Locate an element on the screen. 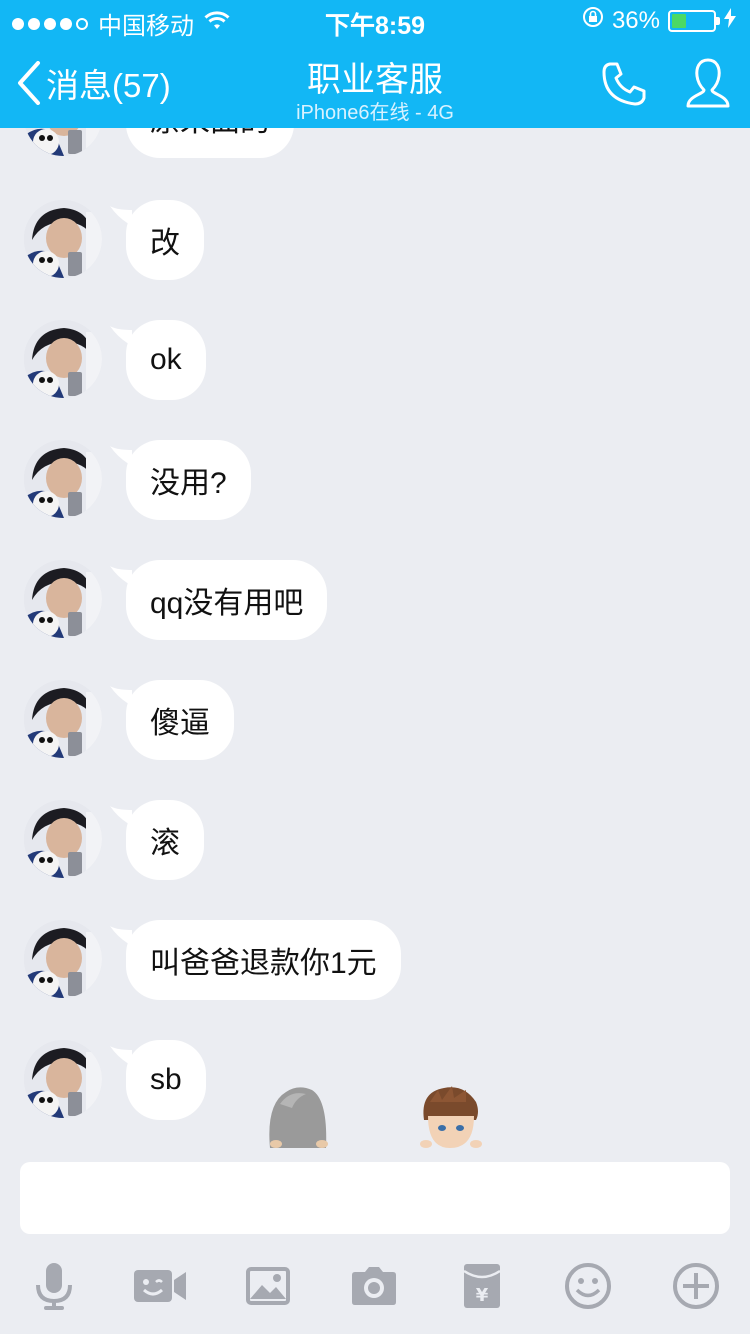 This screenshot has width=750, height=1334. message-bubble: 改 is located at coordinates (165, 240).